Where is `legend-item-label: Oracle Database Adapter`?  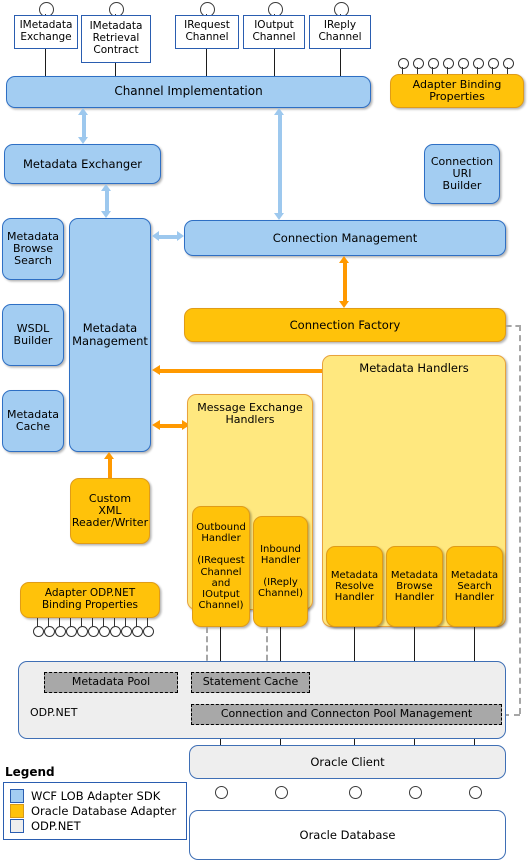 legend-item-label: Oracle Database Adapter is located at coordinates (104, 811).